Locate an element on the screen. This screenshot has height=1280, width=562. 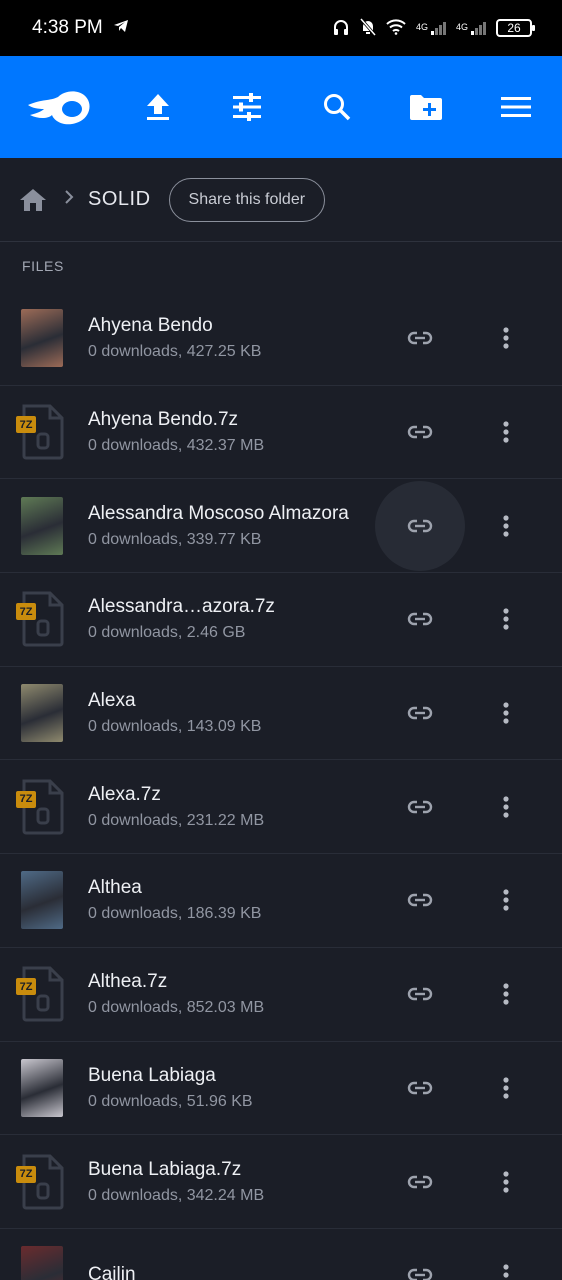
section-heading-files: FILES is located at coordinates (43, 266).